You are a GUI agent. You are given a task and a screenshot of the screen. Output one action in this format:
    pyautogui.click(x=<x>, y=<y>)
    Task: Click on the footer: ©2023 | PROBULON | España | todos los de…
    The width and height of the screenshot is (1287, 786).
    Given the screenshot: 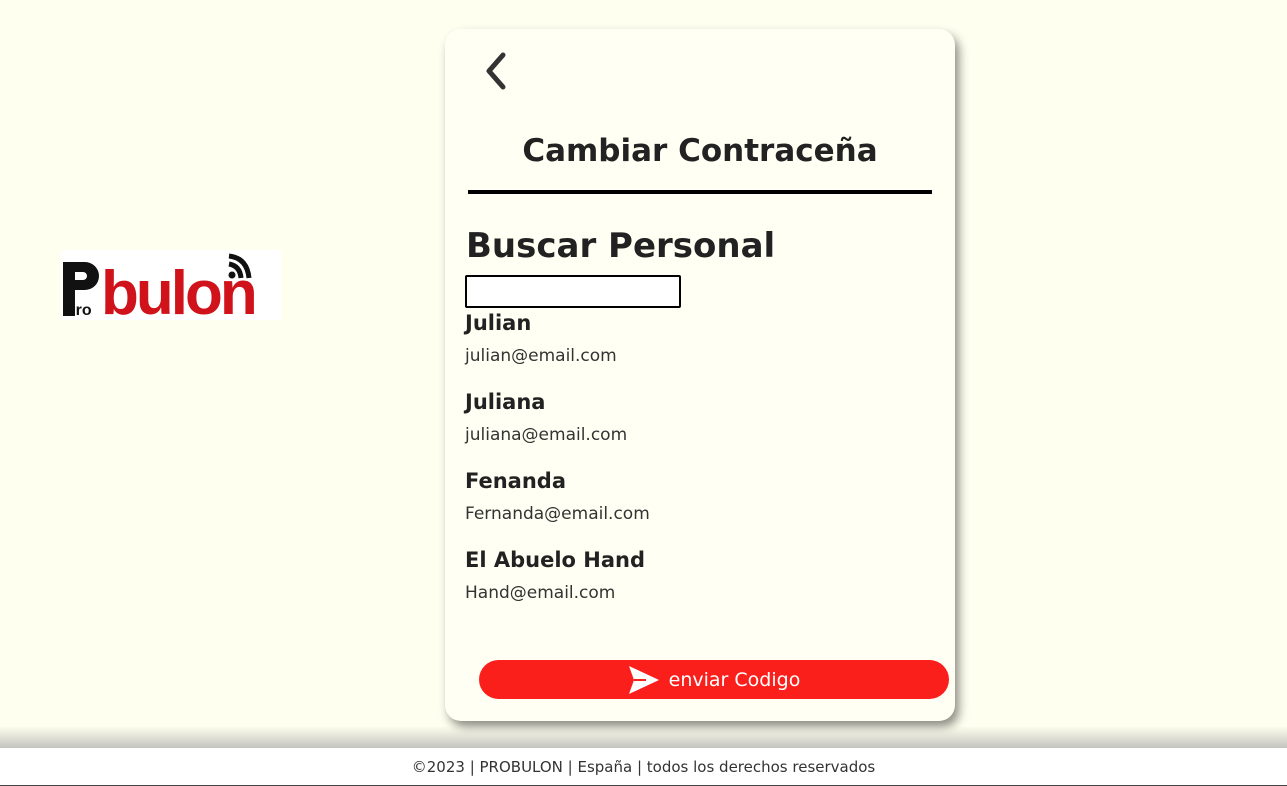 What is the action you would take?
    pyautogui.click(x=643, y=767)
    